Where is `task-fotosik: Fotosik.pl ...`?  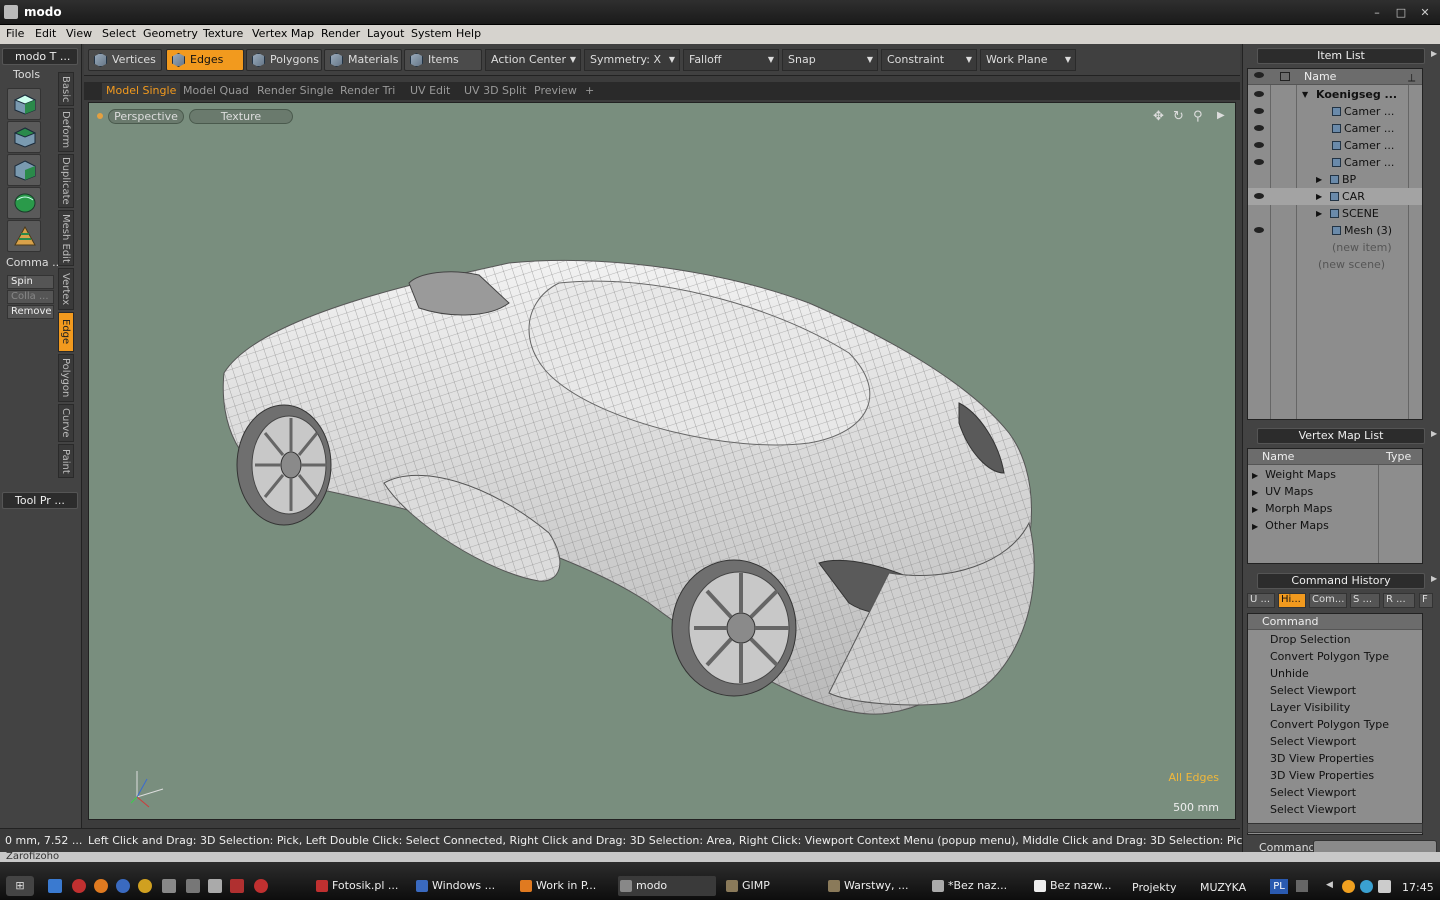
task-fotosik: Fotosik.pl ... is located at coordinates (361, 886).